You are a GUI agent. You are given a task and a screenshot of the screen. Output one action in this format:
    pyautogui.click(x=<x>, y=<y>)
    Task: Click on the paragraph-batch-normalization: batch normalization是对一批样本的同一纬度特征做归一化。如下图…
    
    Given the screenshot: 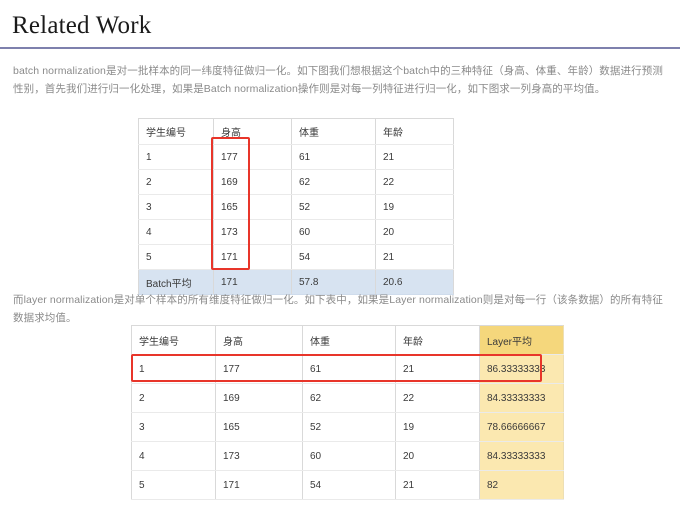 What is the action you would take?
    pyautogui.click(x=338, y=80)
    